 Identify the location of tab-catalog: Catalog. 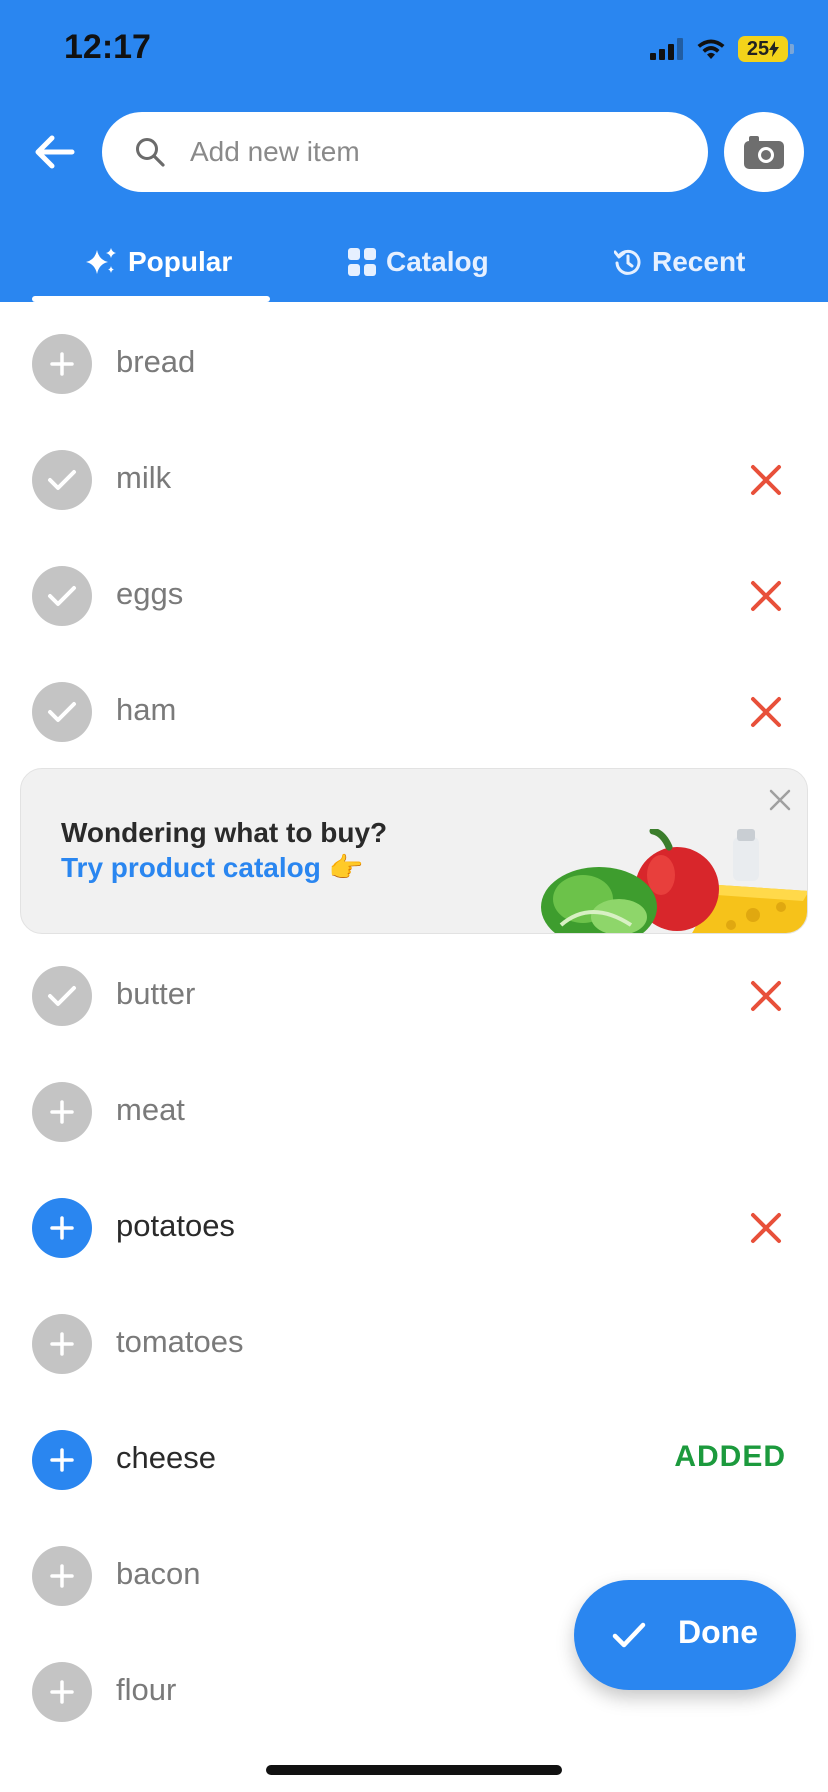
(418, 262).